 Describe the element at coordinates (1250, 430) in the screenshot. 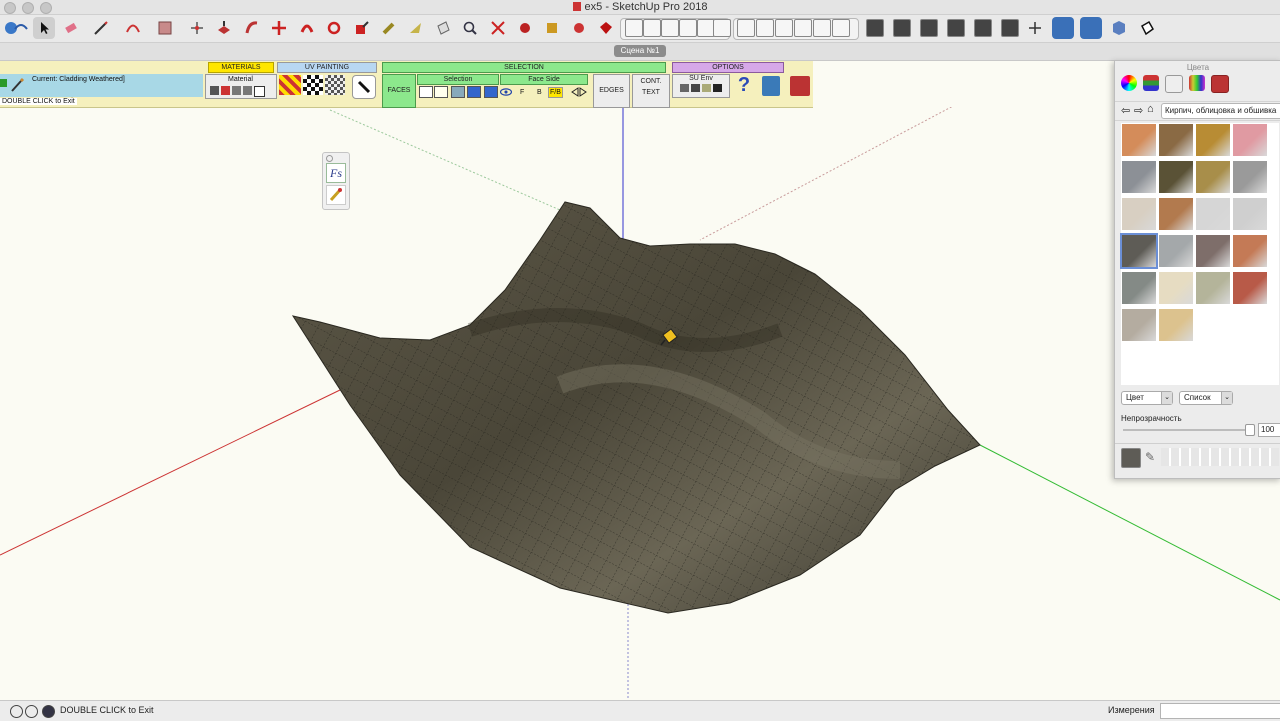

I see `opacity-slider-thumb` at that location.